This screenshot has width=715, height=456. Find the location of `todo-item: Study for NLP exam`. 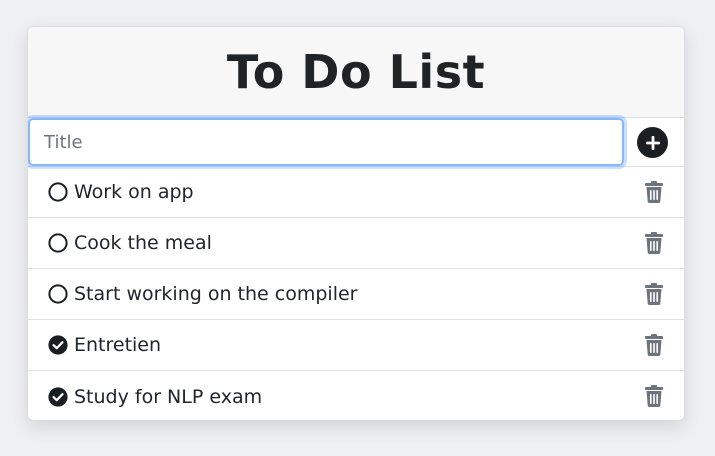

todo-item: Study for NLP exam is located at coordinates (356, 395).